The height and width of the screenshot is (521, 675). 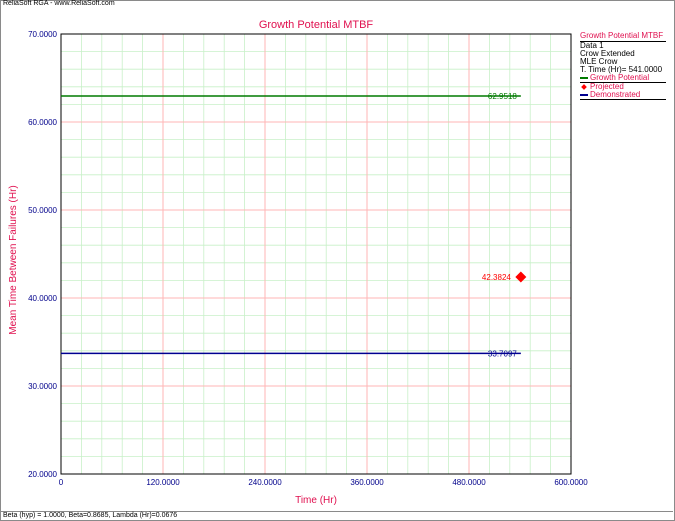 I want to click on x-tick-label: 480.0000, so click(x=469, y=482).